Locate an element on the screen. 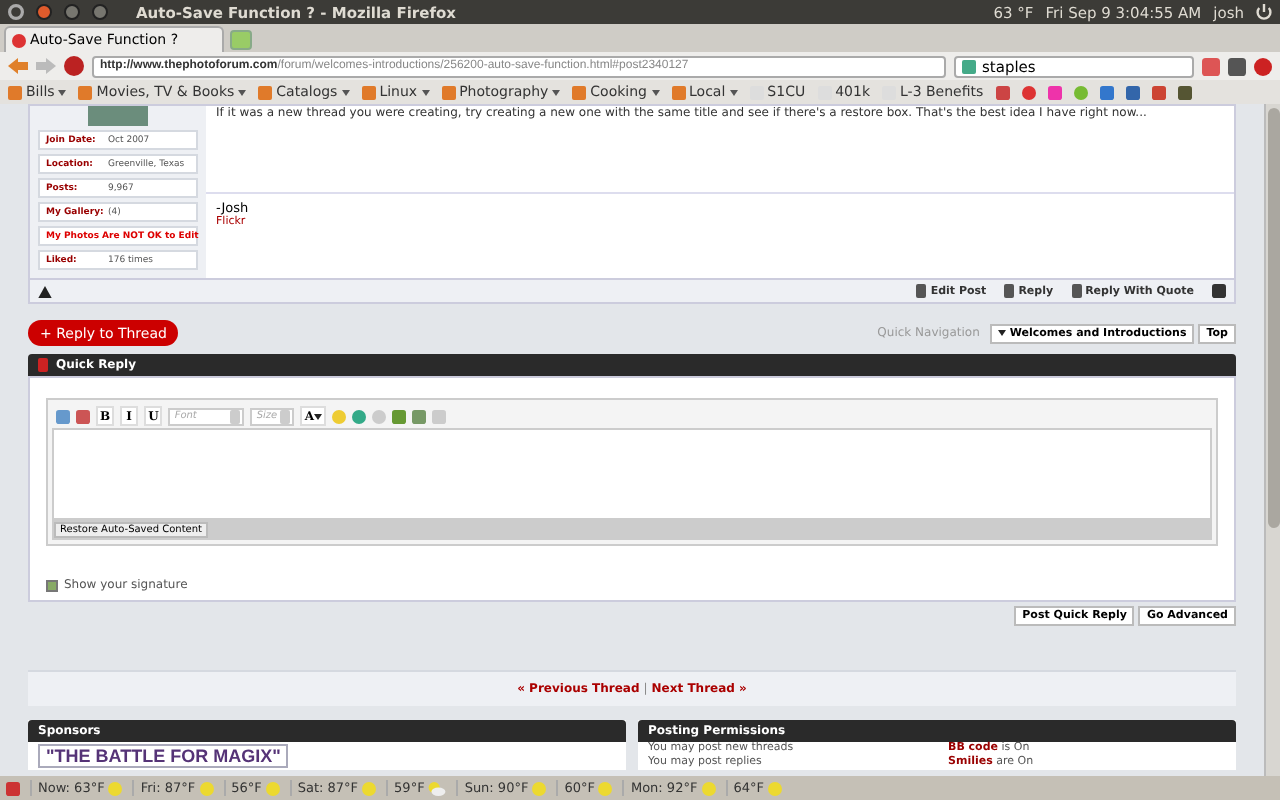 The image size is (1280, 800). minimize-button is located at coordinates (72, 12).